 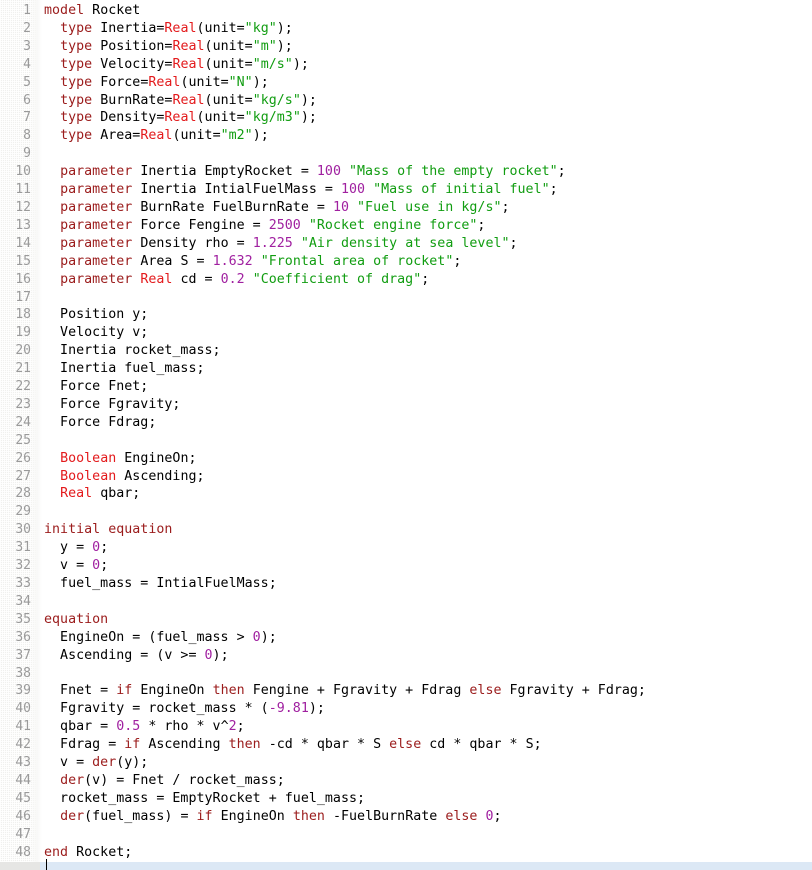 I want to click on code-line: v = 0;, so click(x=428, y=566).